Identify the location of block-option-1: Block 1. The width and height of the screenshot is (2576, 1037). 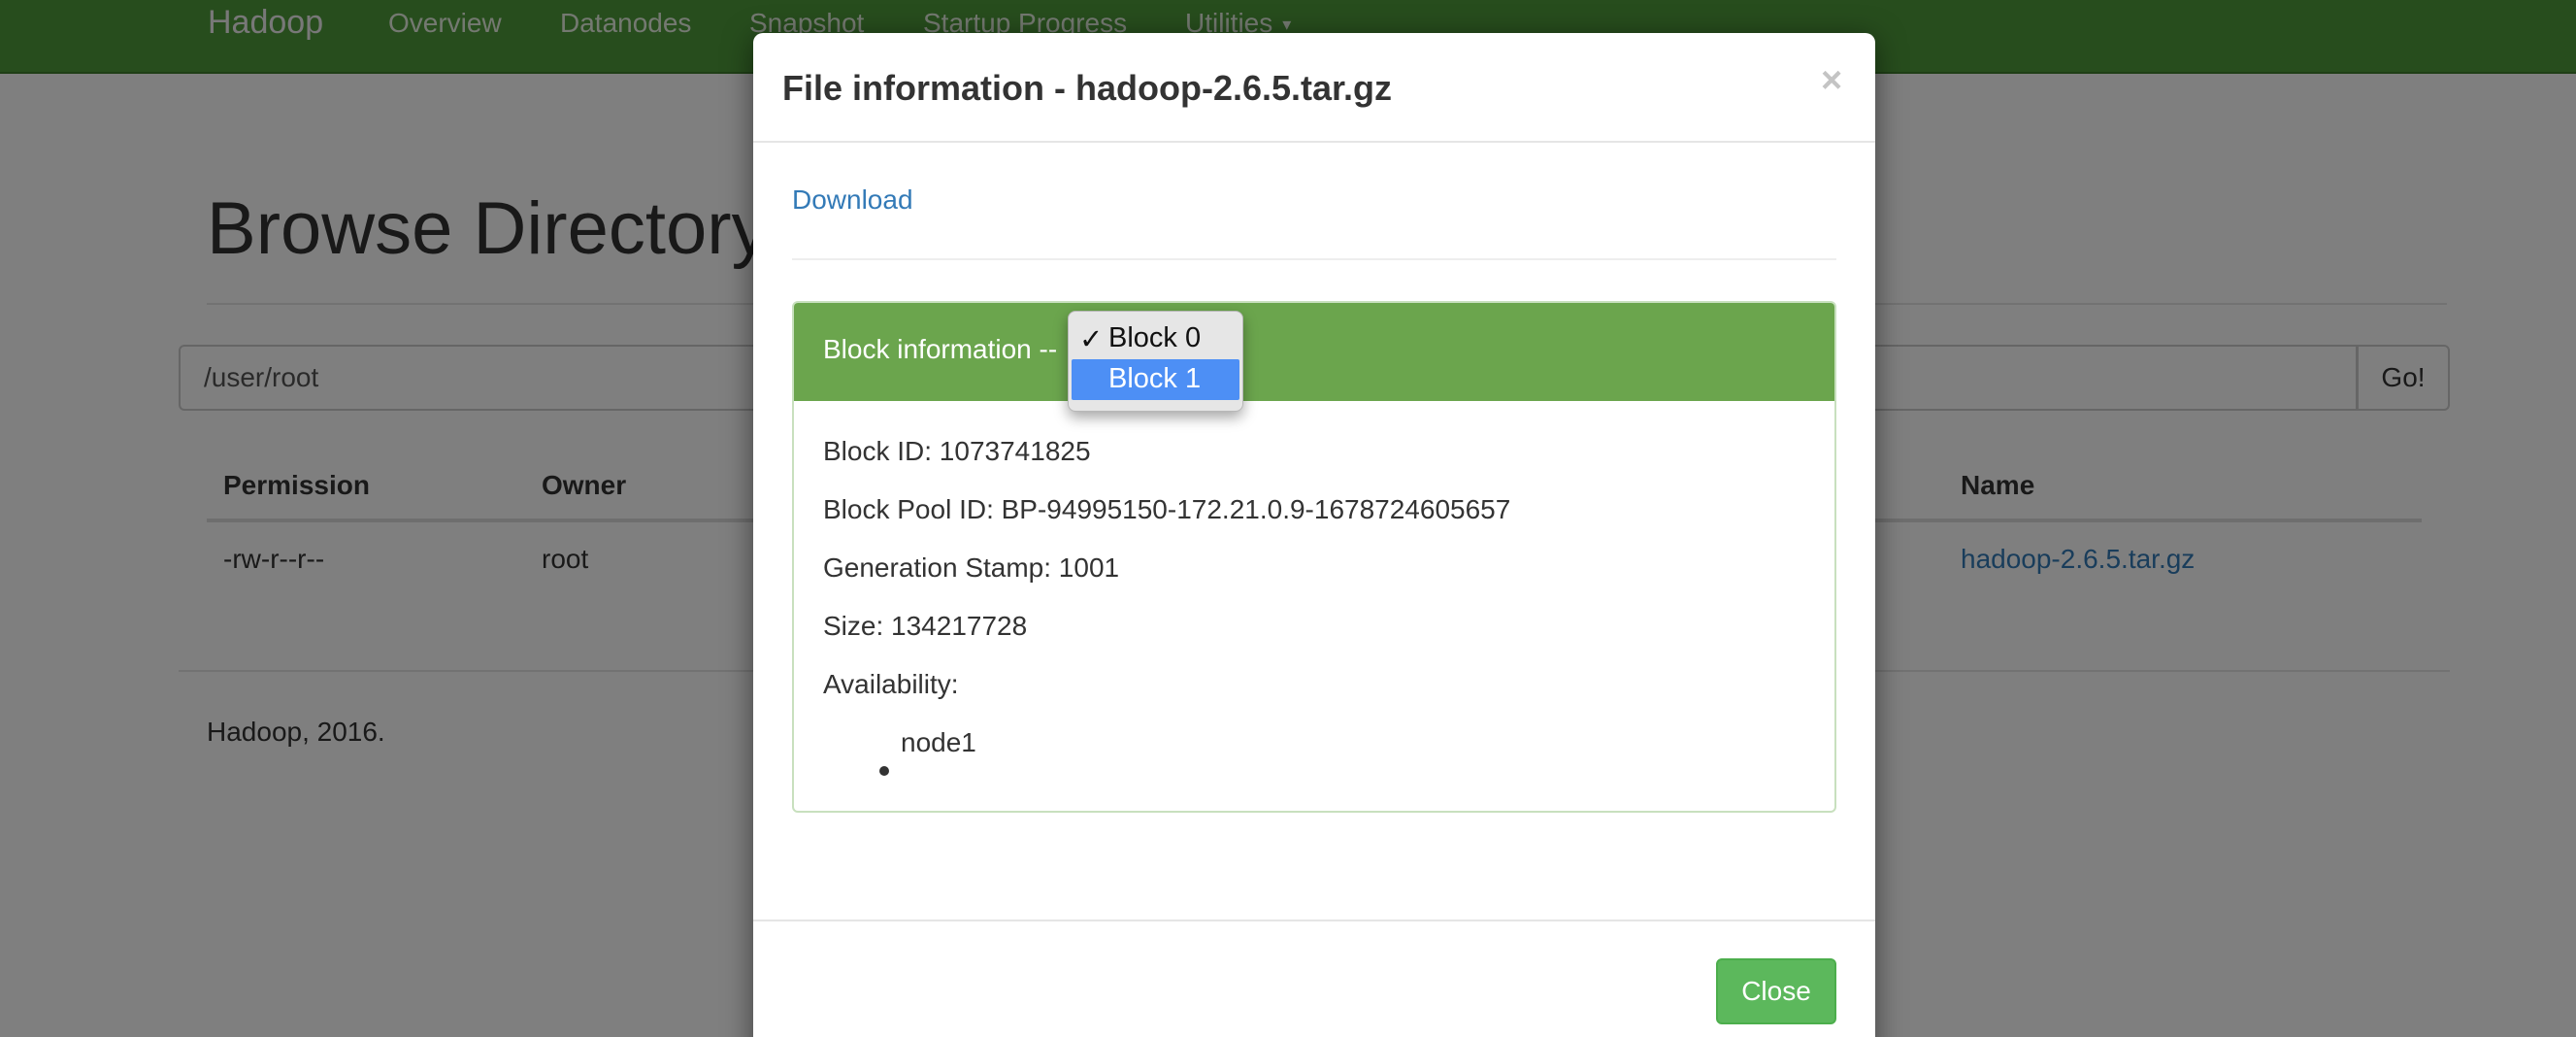
(1155, 379).